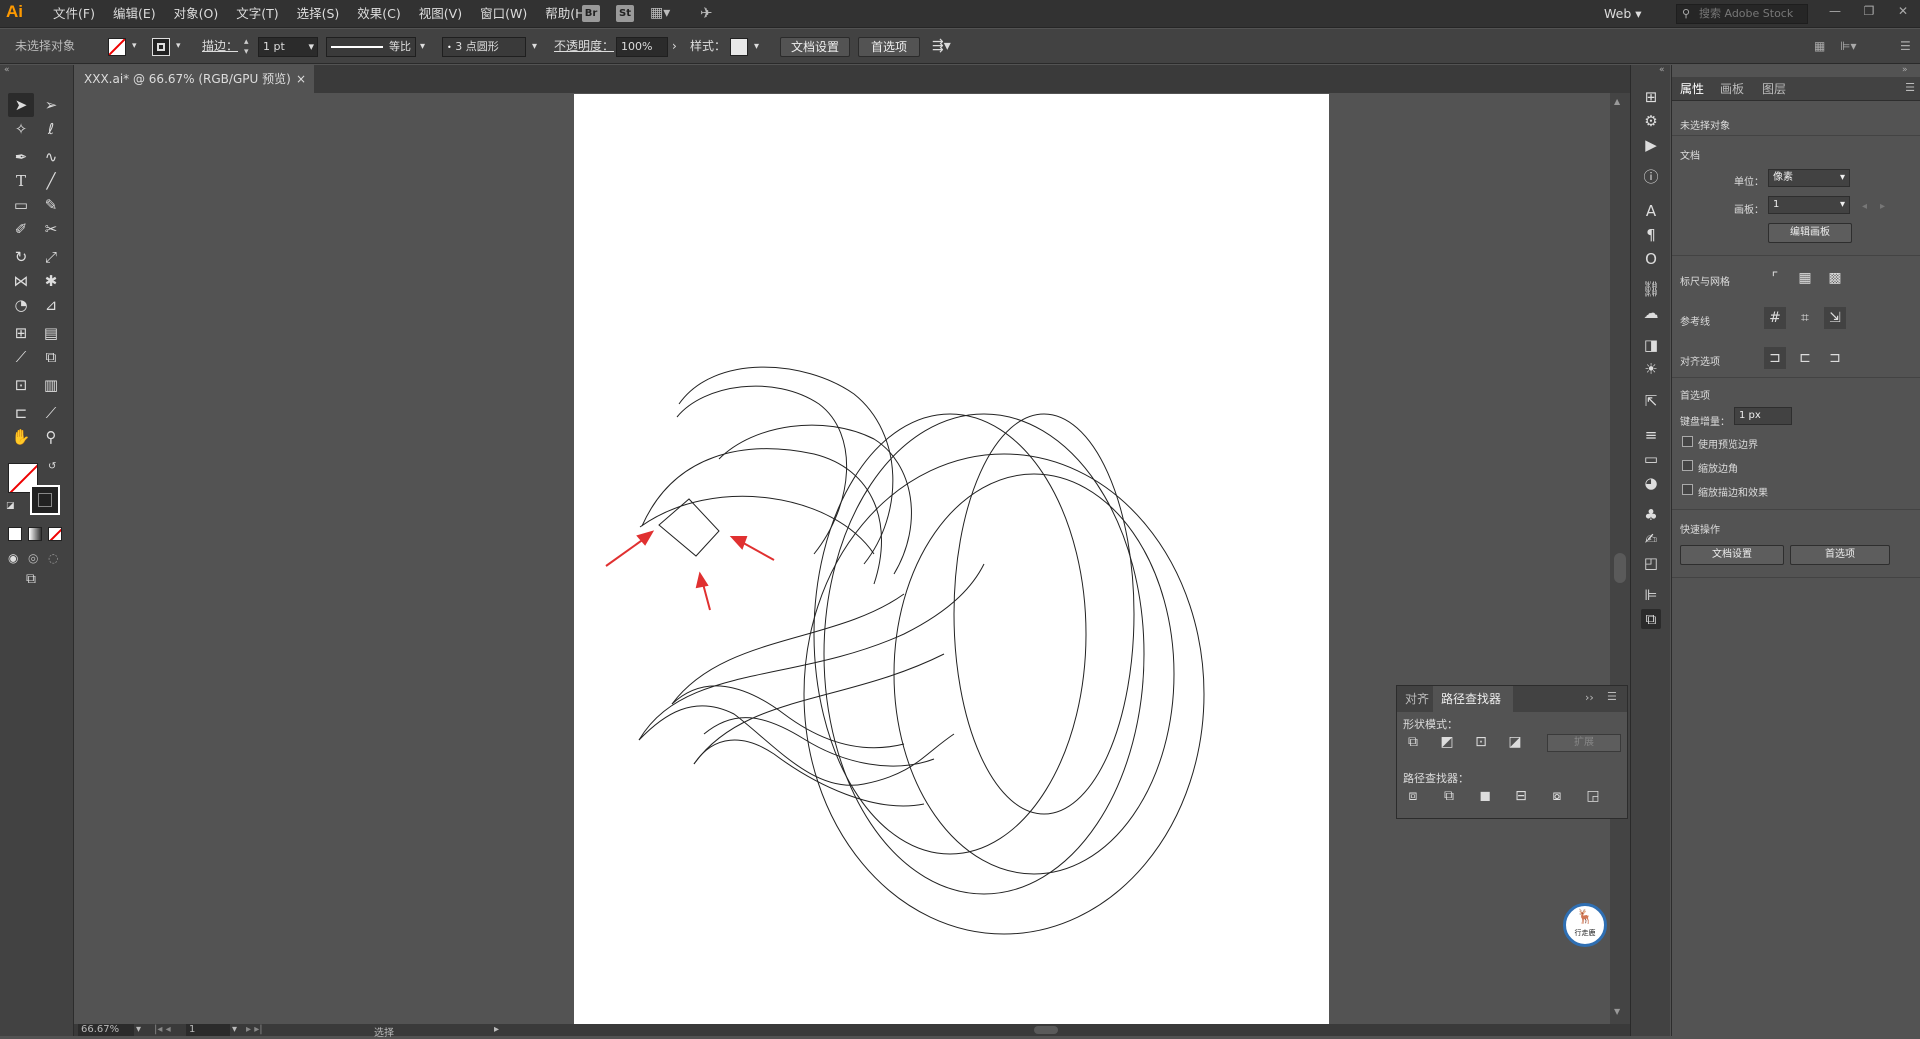  Describe the element at coordinates (1819, 46) in the screenshot. I see `control-arrange-icon: ▦` at that location.